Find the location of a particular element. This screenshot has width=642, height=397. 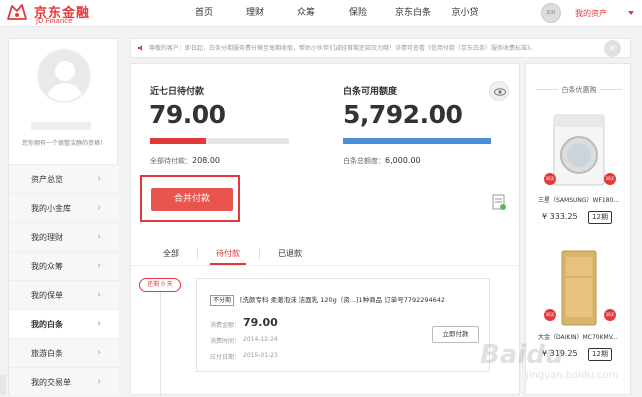

tab-refunded: 已退款 is located at coordinates (290, 254).